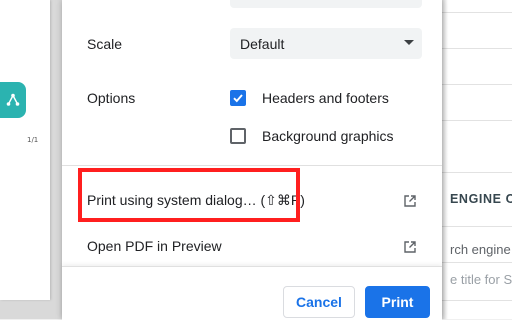 The image size is (512, 320). What do you see at coordinates (196, 200) in the screenshot?
I see `system-dialog-label: Print using system dialog… (⇧⌘P)` at bounding box center [196, 200].